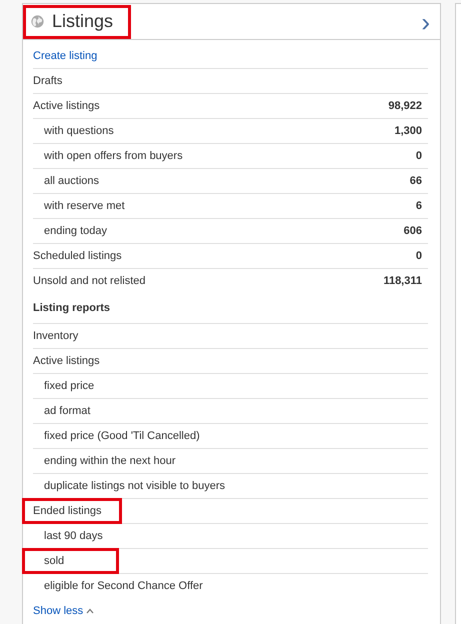 The height and width of the screenshot is (624, 461). What do you see at coordinates (73, 130) in the screenshot?
I see `list-link: with questions` at bounding box center [73, 130].